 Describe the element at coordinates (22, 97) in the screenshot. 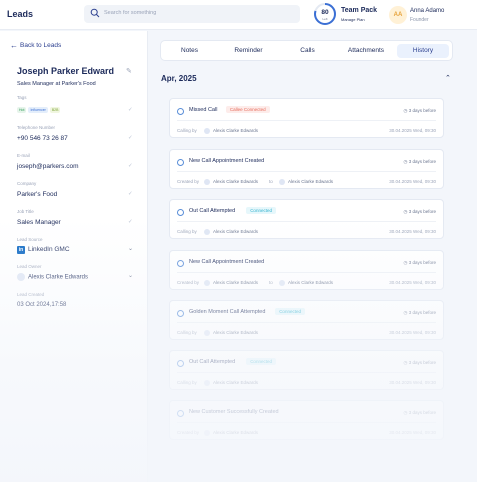

I see `tags-label: Tags` at that location.